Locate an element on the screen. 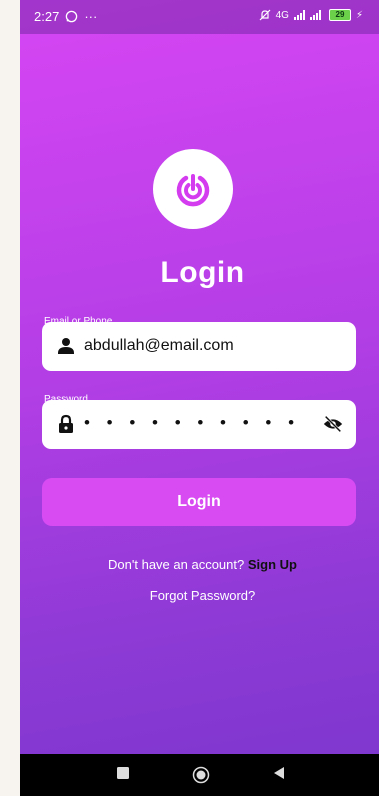  network-type: 4G is located at coordinates (282, 15).